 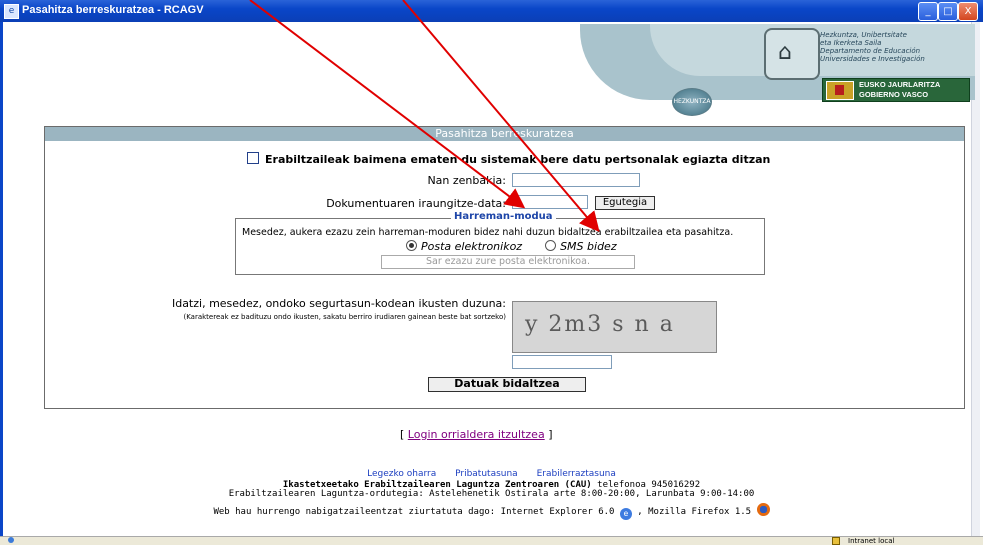 I want to click on annotation-arrow-contact, so click(x=501, y=116).